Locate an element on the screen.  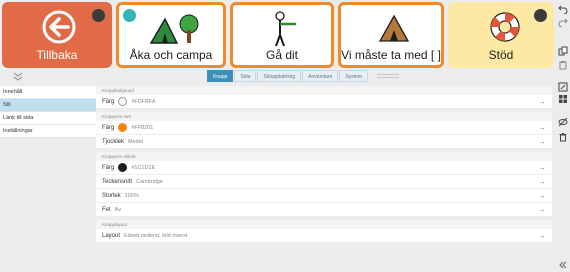
row-value: Medel is located at coordinates (135, 141).